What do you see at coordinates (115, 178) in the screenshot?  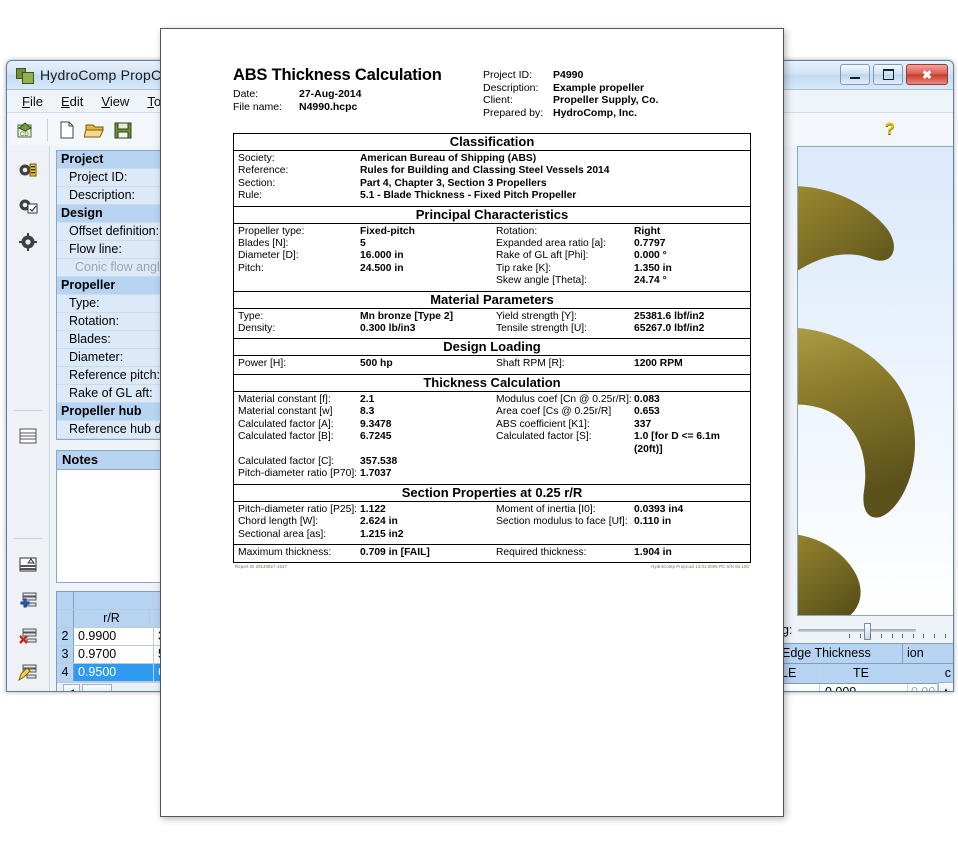 I see `property-row: Project ID:` at bounding box center [115, 178].